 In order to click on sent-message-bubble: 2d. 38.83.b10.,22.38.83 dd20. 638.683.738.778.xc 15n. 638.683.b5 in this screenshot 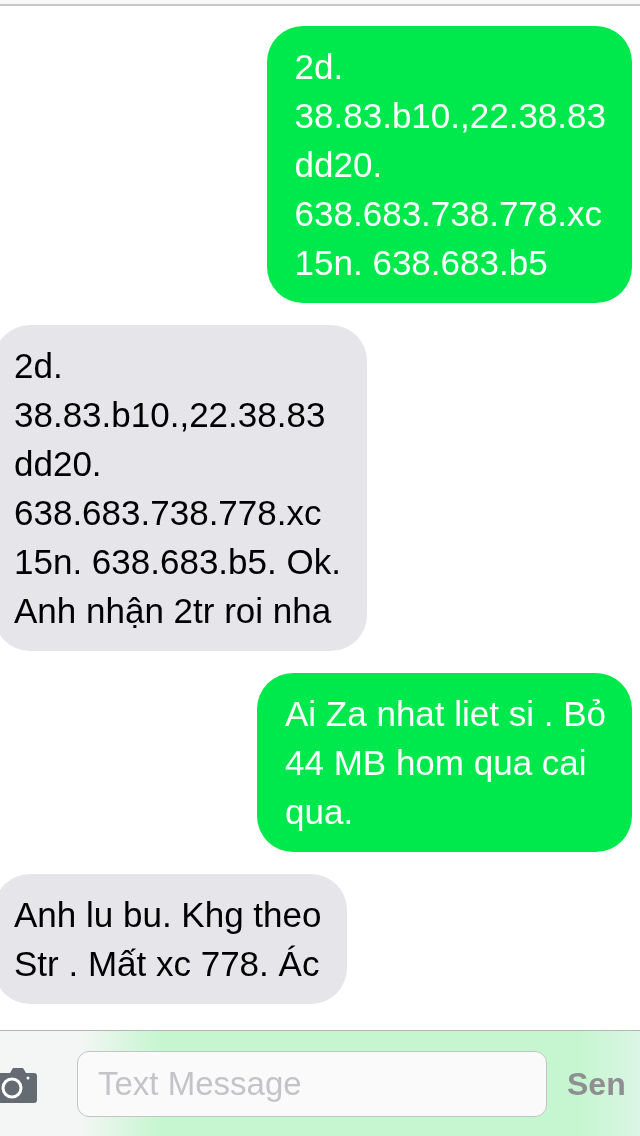, I will do `click(449, 164)`.